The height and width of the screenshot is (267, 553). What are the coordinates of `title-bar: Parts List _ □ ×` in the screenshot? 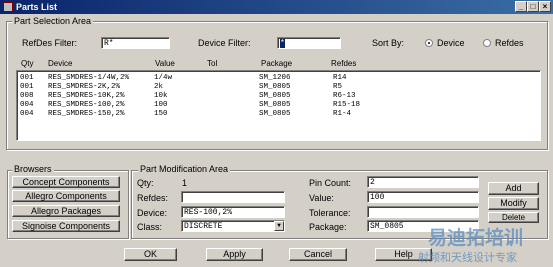 It's located at (276, 7).